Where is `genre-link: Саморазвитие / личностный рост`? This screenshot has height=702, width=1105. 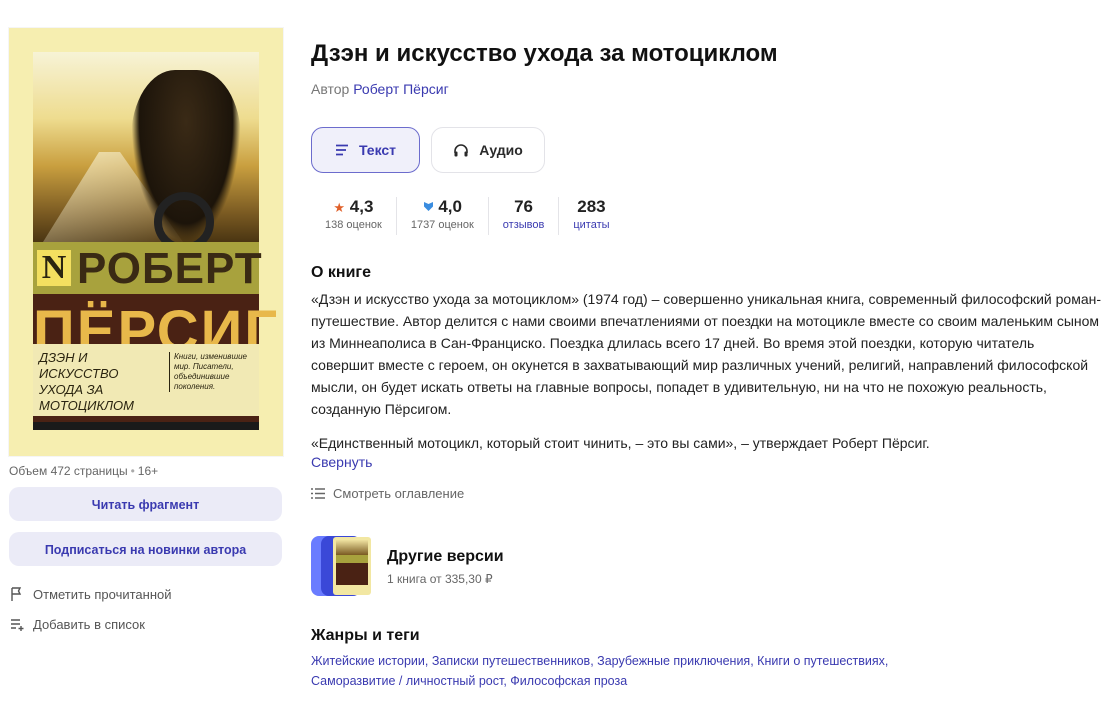 genre-link: Саморазвитие / личностный рост is located at coordinates (407, 681).